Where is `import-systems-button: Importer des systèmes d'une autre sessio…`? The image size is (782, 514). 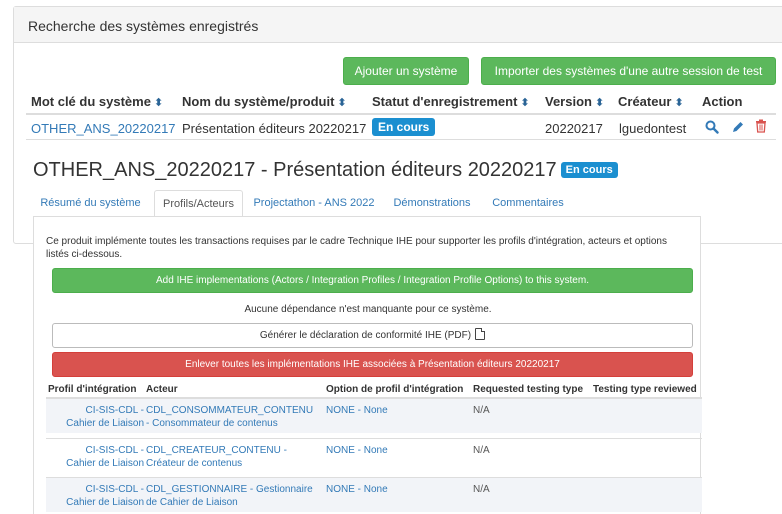
import-systems-button: Importer des systèmes d'une autre sessio… is located at coordinates (628, 71).